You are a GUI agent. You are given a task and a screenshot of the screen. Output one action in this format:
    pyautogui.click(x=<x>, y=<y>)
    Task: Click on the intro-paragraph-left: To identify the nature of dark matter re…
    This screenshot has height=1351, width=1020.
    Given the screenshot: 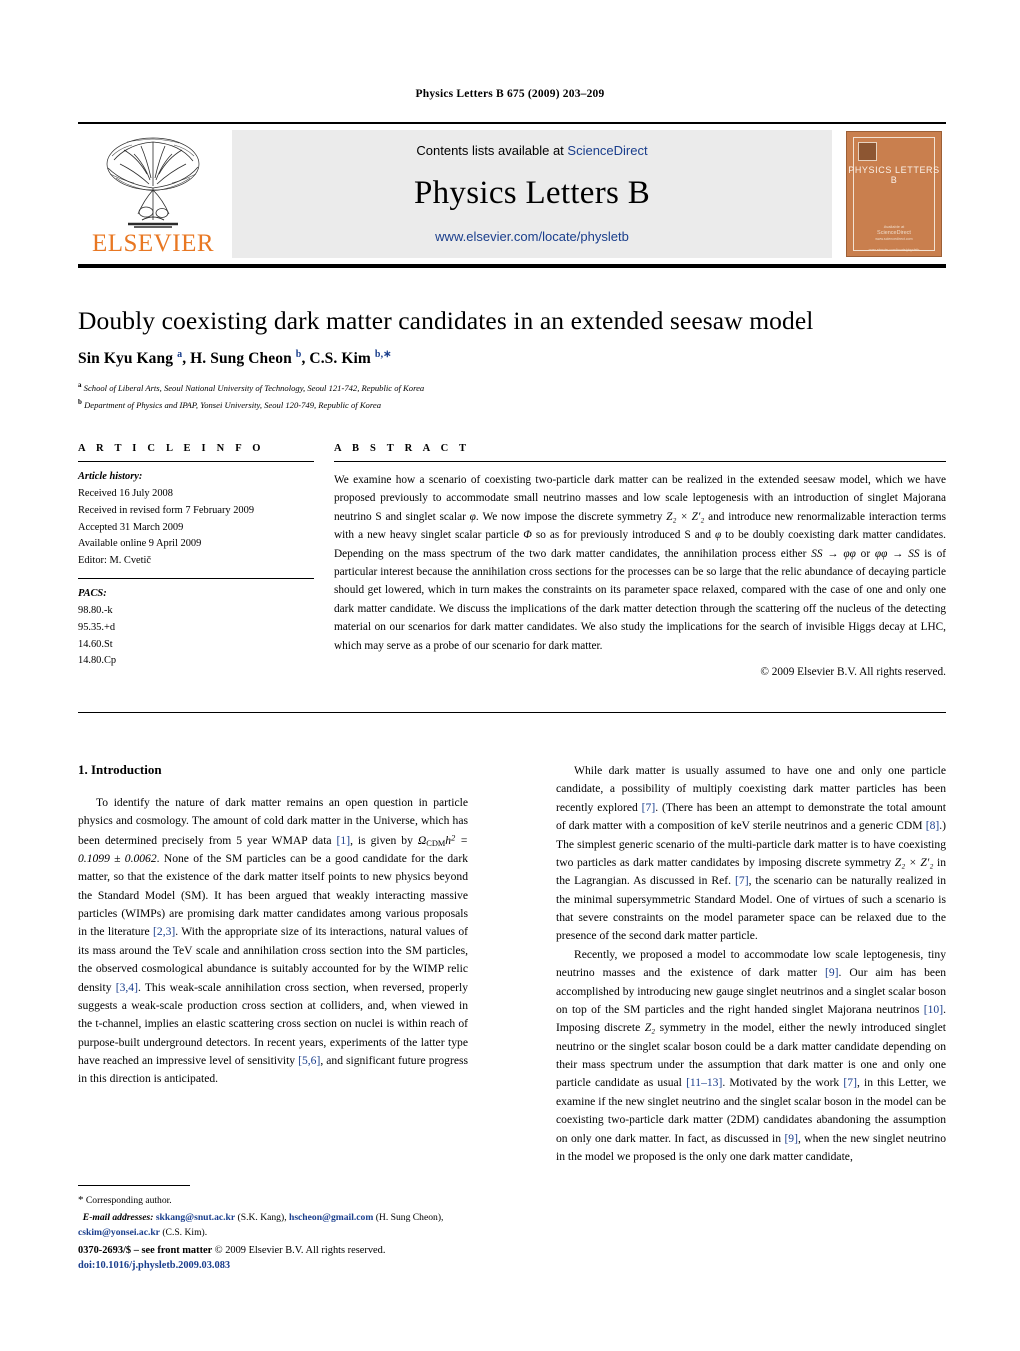 What is the action you would take?
    pyautogui.click(x=273, y=941)
    